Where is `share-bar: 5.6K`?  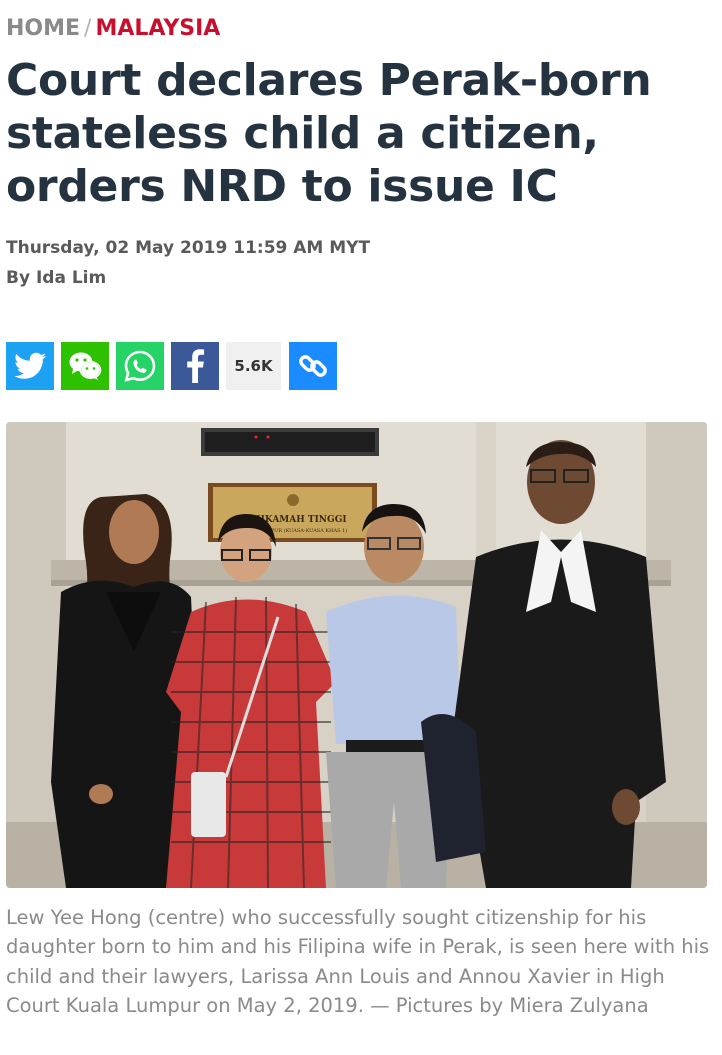 share-bar: 5.6K is located at coordinates (175, 366).